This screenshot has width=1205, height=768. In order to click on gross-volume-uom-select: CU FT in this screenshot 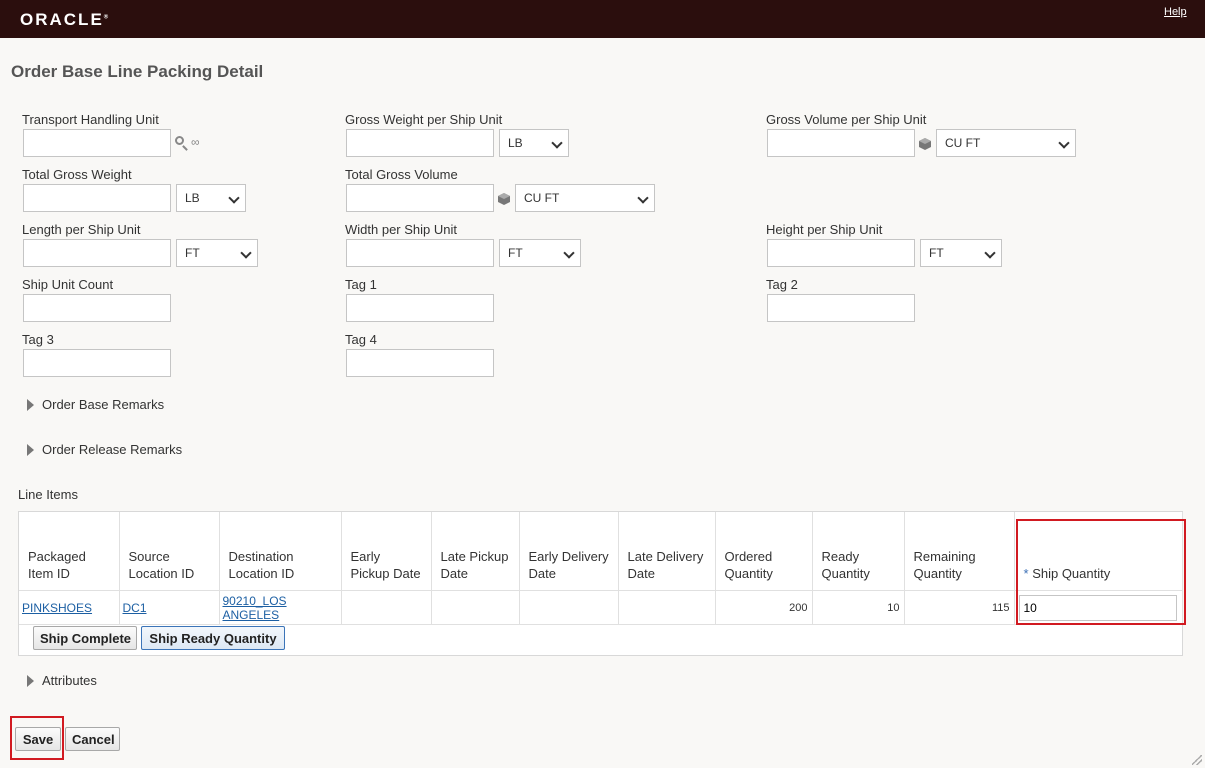, I will do `click(1006, 143)`.